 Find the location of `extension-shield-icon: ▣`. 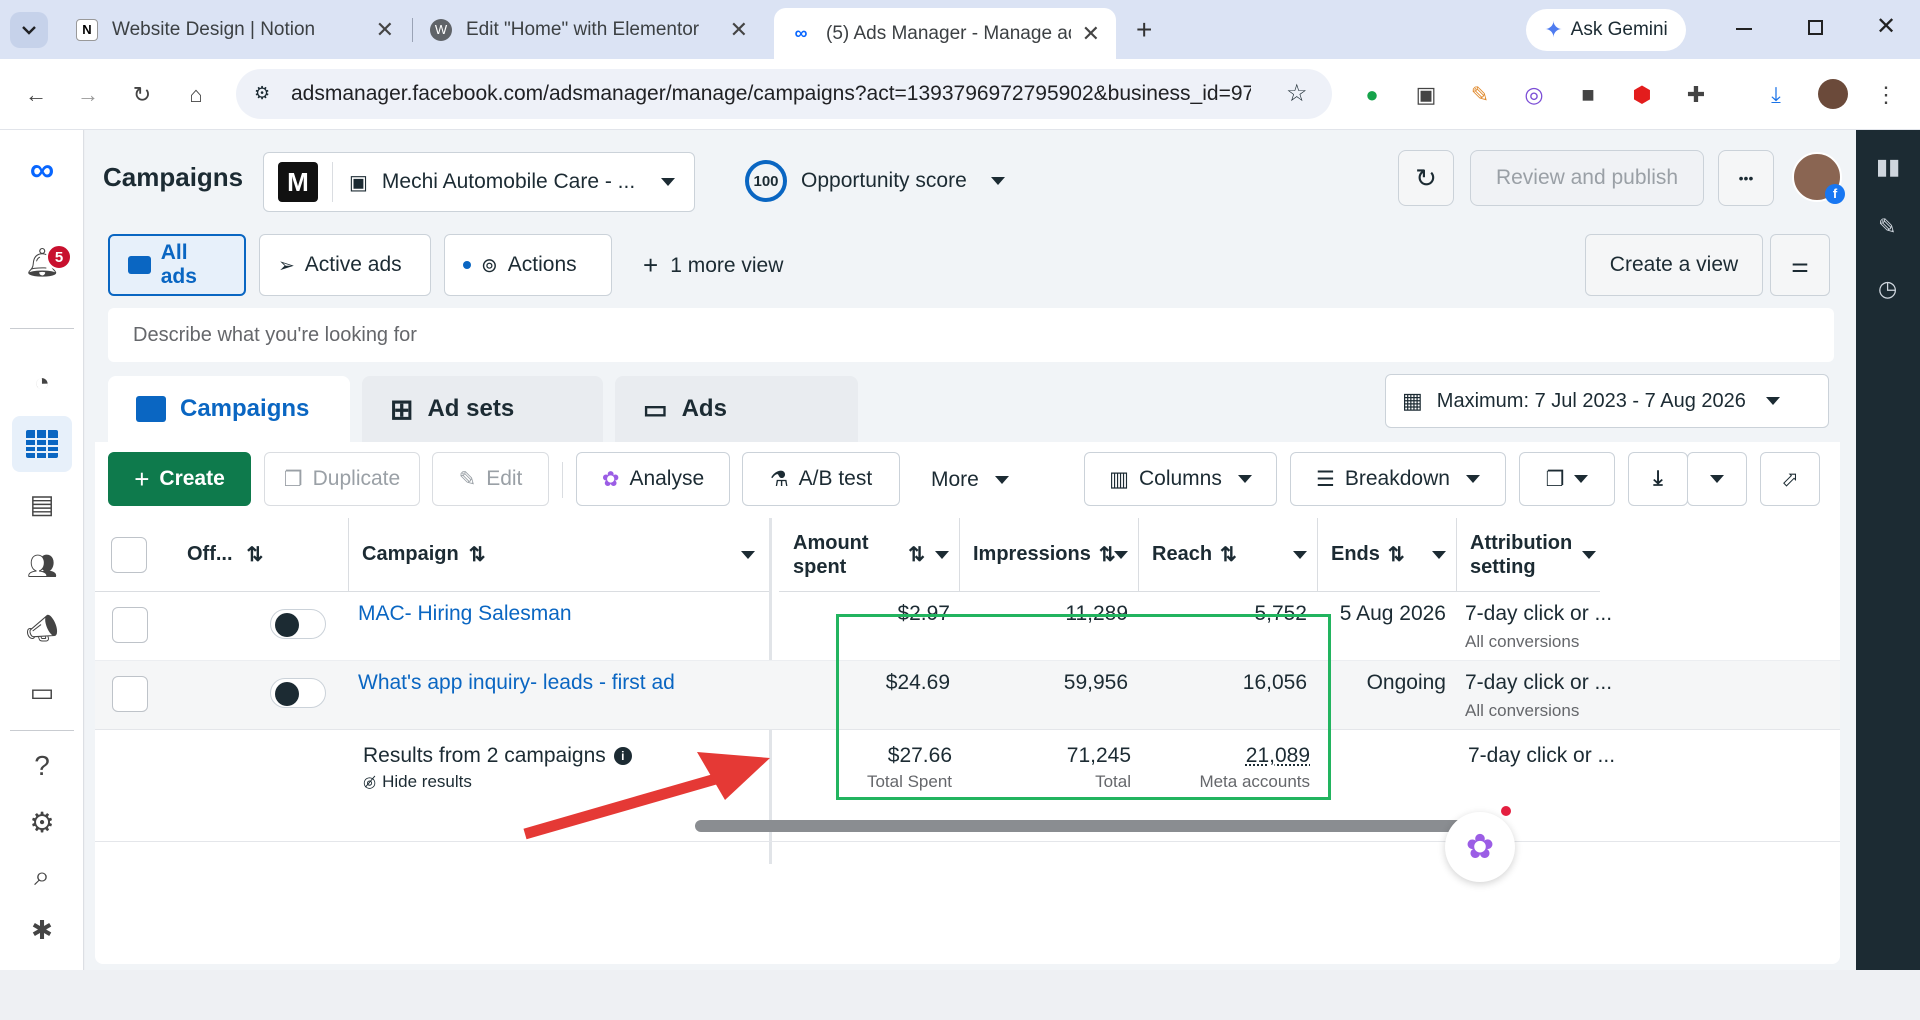

extension-shield-icon: ▣ is located at coordinates (1426, 95).